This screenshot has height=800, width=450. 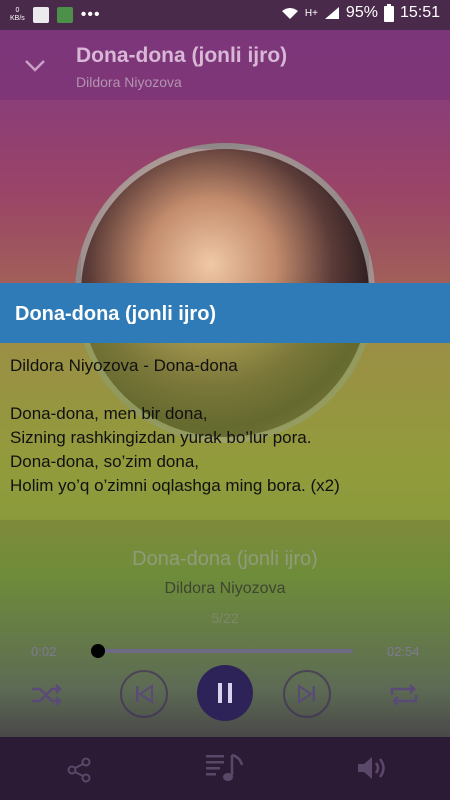 What do you see at coordinates (105, 461) in the screenshot?
I see `lyrics-line: Dona-dona, so’zim dona,` at bounding box center [105, 461].